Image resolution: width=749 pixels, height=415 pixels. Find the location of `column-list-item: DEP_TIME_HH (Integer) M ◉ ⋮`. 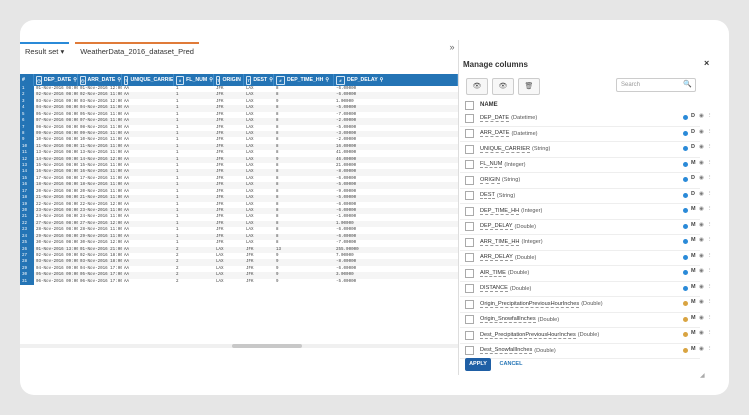

column-list-item: DEP_TIME_HH (Integer) M ◉ ⋮ is located at coordinates (586, 212).